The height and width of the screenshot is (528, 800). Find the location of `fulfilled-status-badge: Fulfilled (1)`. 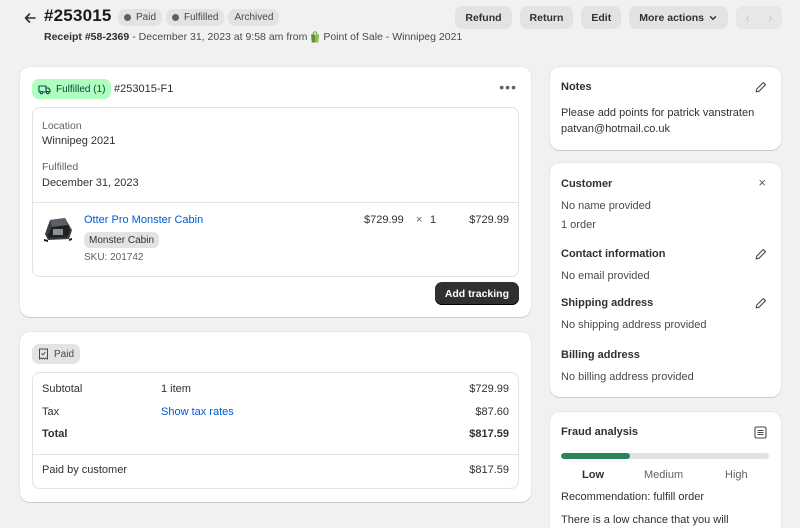

fulfilled-status-badge: Fulfilled (1) is located at coordinates (72, 89).